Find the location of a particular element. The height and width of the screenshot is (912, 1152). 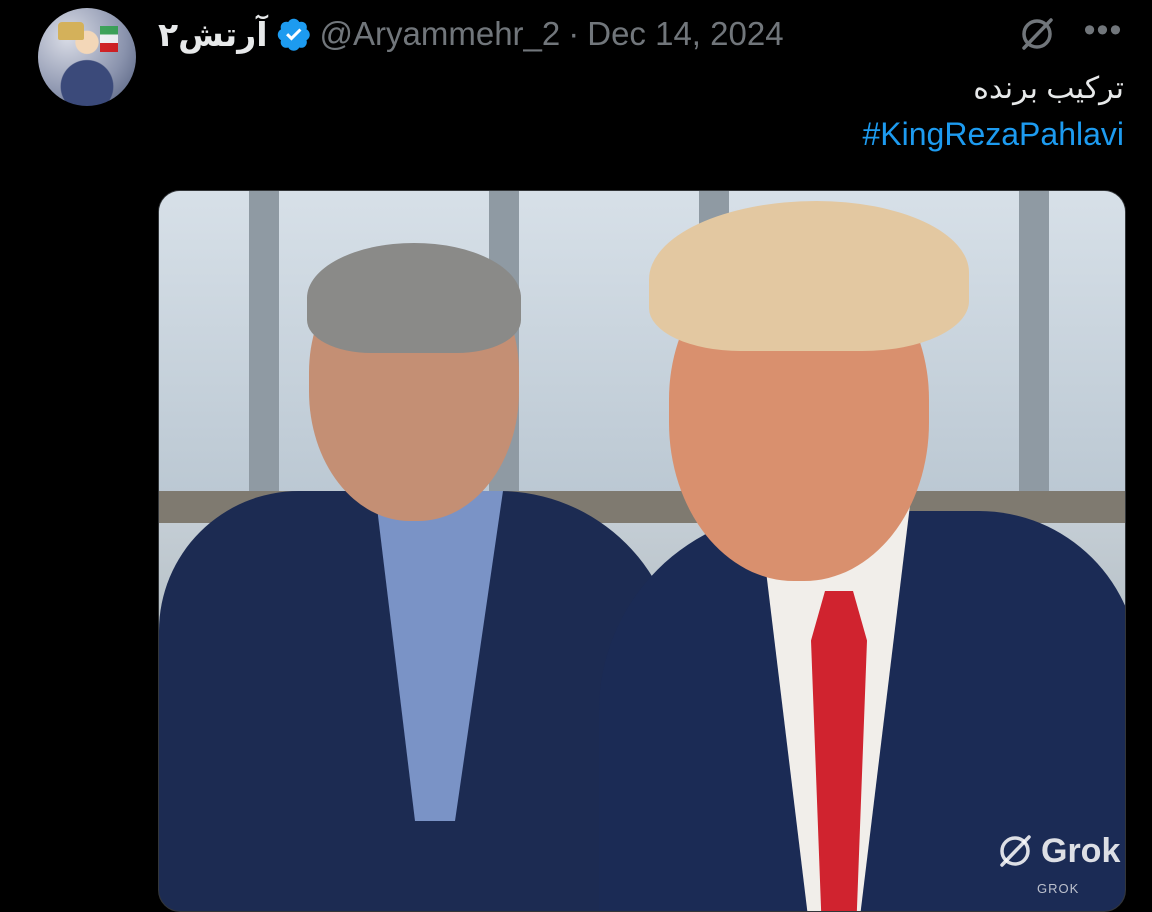

more-icon: ••• is located at coordinates (1103, 33).